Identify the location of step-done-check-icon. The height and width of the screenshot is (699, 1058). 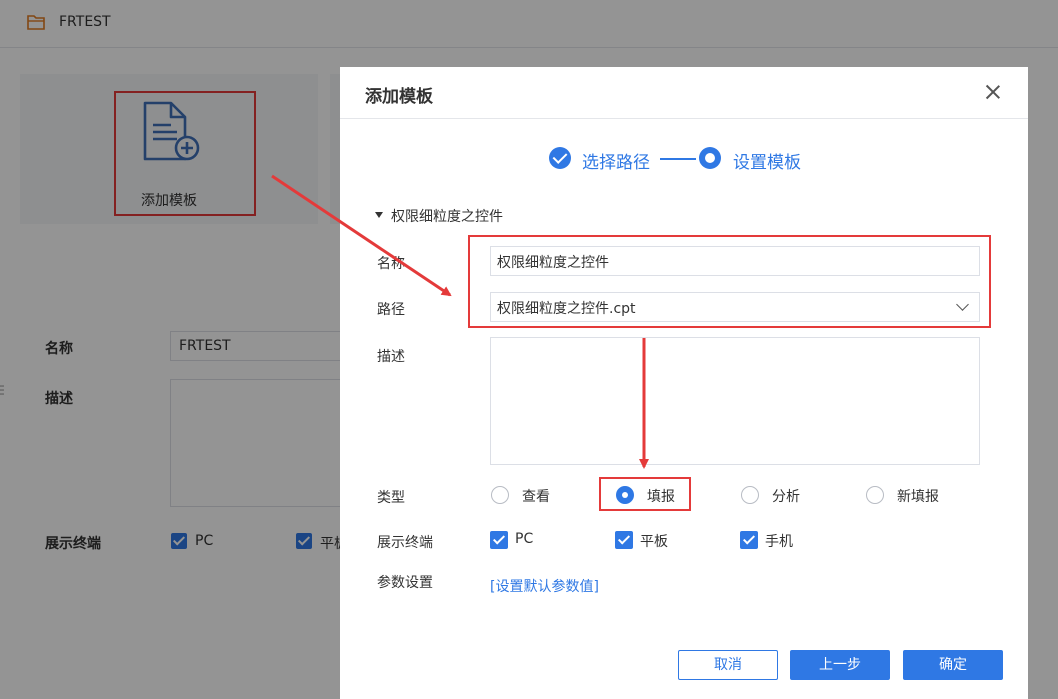
(560, 158).